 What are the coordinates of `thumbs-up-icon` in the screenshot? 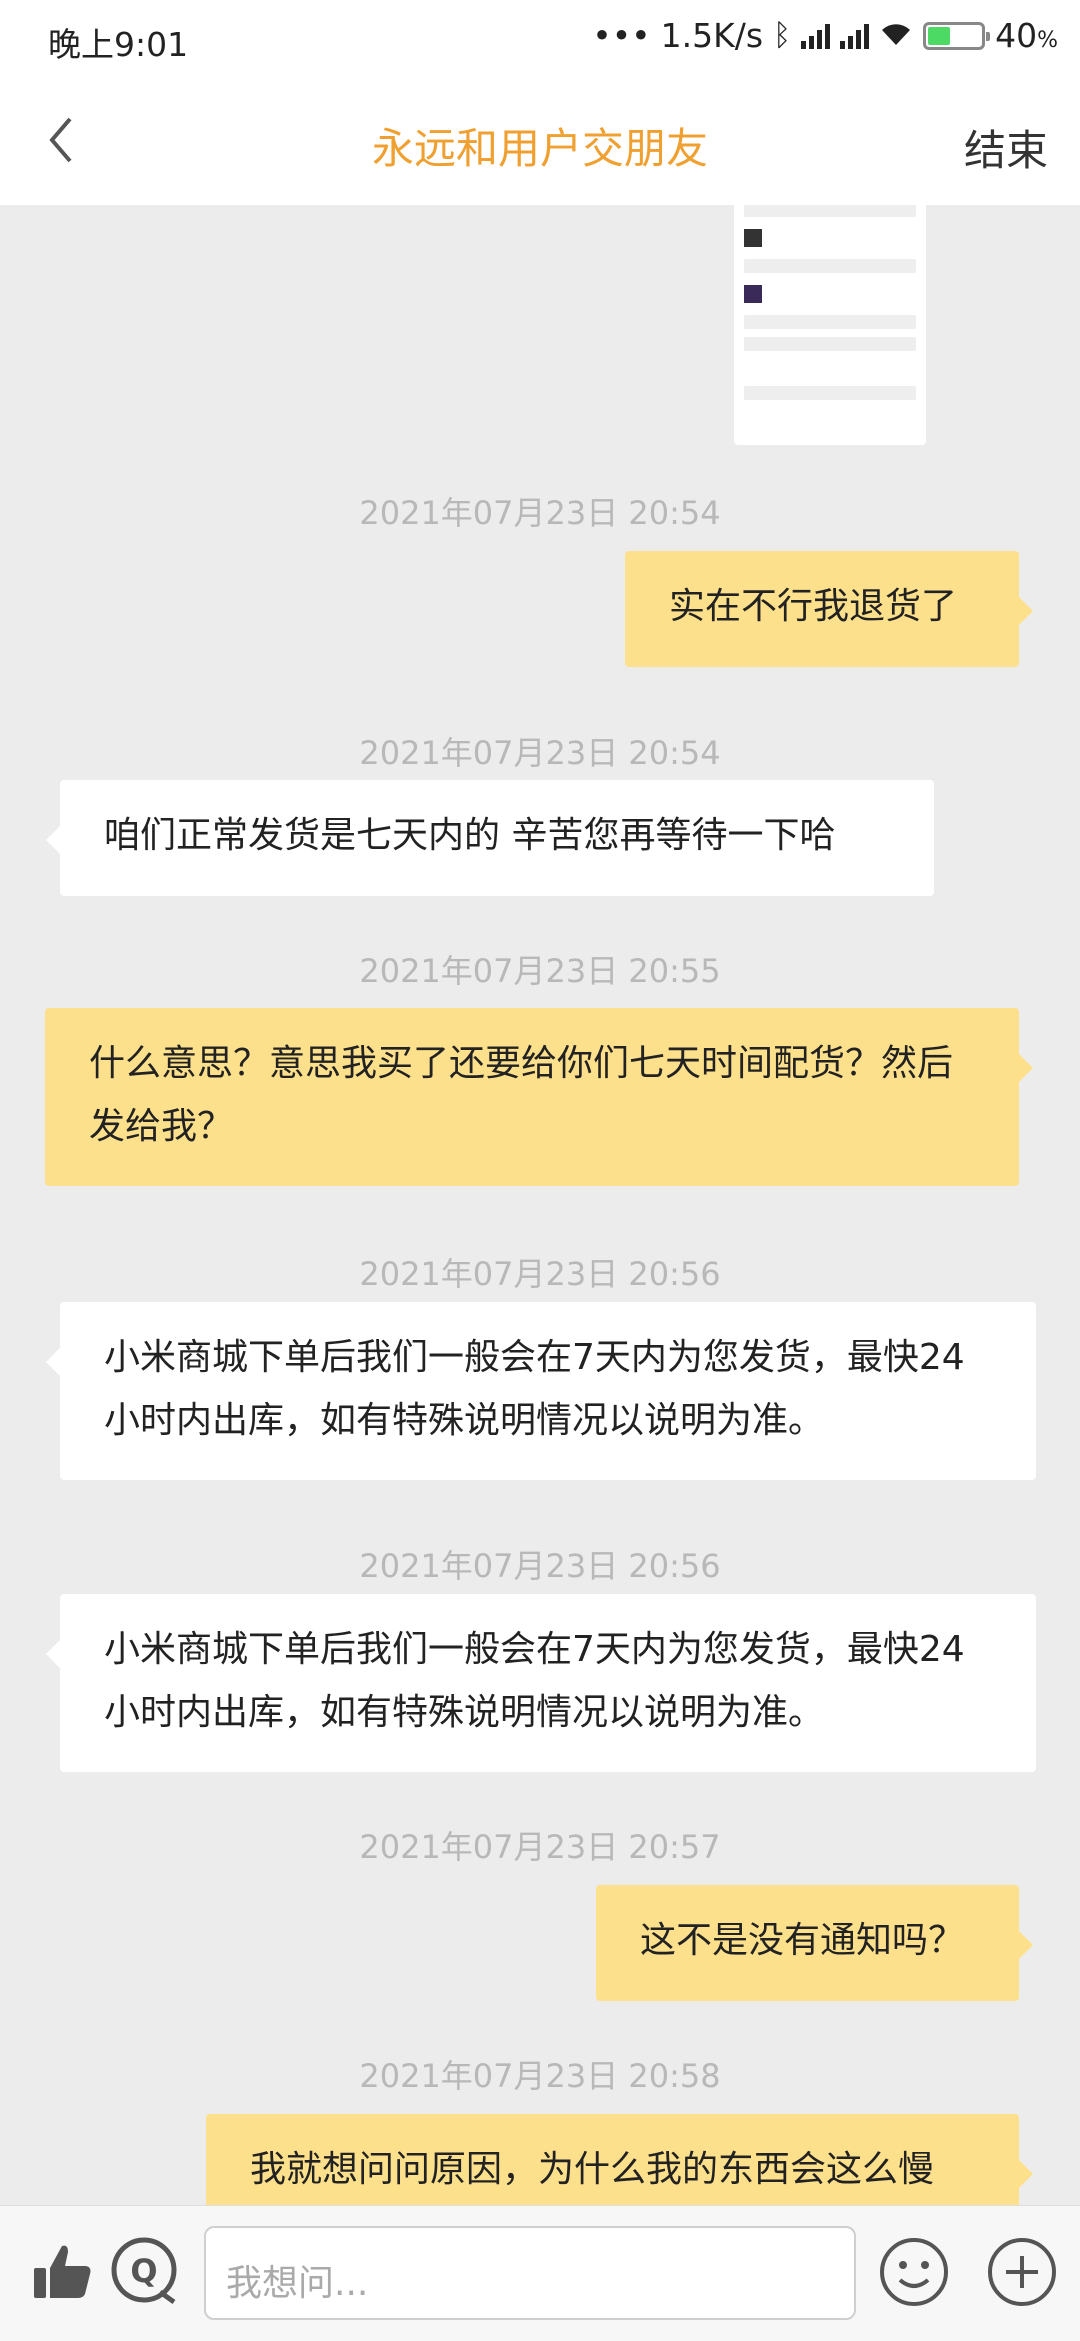 It's located at (62, 2272).